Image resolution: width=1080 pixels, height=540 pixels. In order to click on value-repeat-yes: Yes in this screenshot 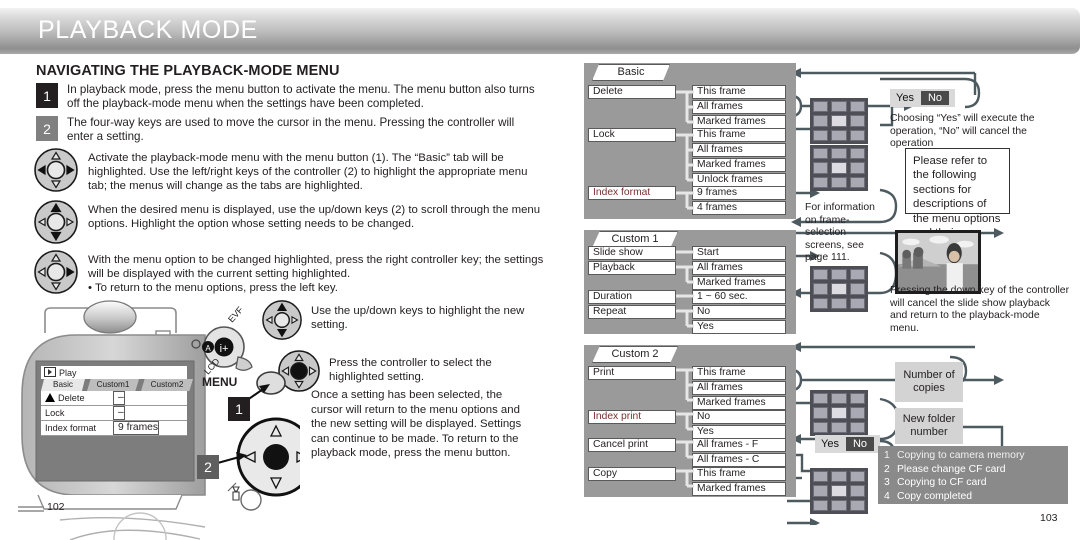, I will do `click(739, 327)`.